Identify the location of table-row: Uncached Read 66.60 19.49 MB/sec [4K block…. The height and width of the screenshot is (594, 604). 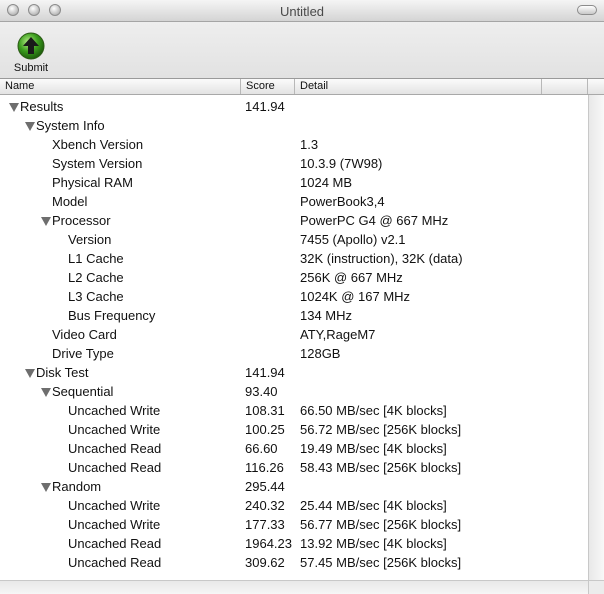
(294, 448).